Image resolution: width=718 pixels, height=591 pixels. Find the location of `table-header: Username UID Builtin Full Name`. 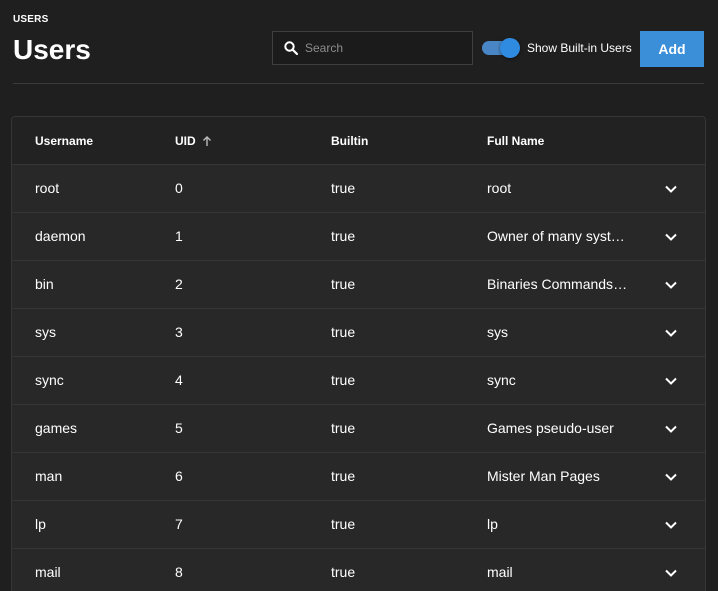

table-header: Username UID Builtin Full Name is located at coordinates (358, 141).